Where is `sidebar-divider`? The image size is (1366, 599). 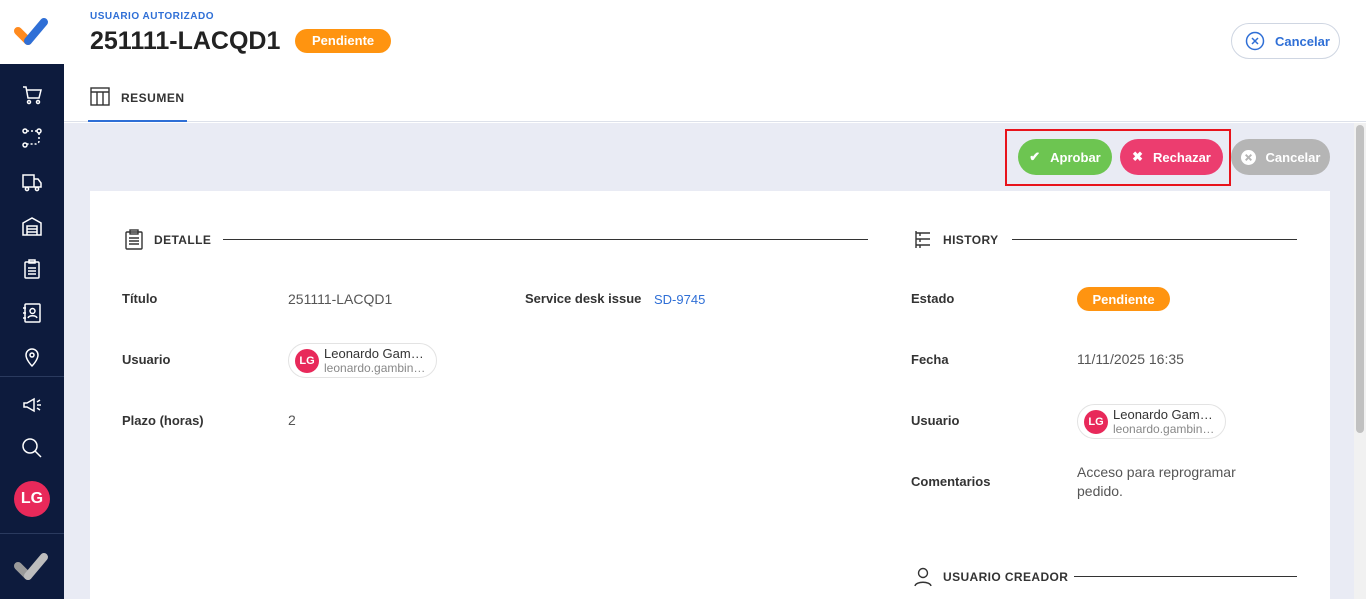
sidebar-divider is located at coordinates (32, 376).